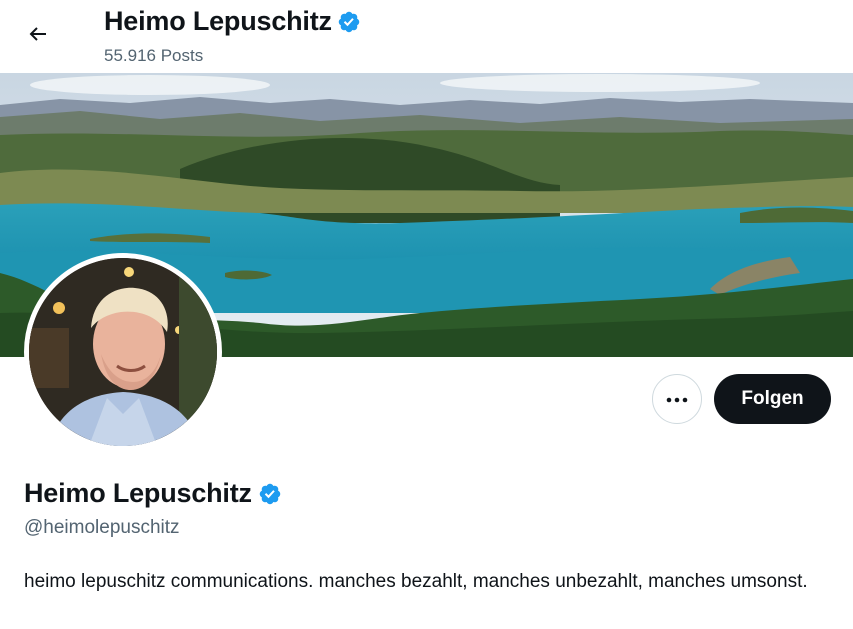  What do you see at coordinates (426, 36) in the screenshot?
I see `profile-top-bar: Heimo Lepuschitz 55.916 Posts` at bounding box center [426, 36].